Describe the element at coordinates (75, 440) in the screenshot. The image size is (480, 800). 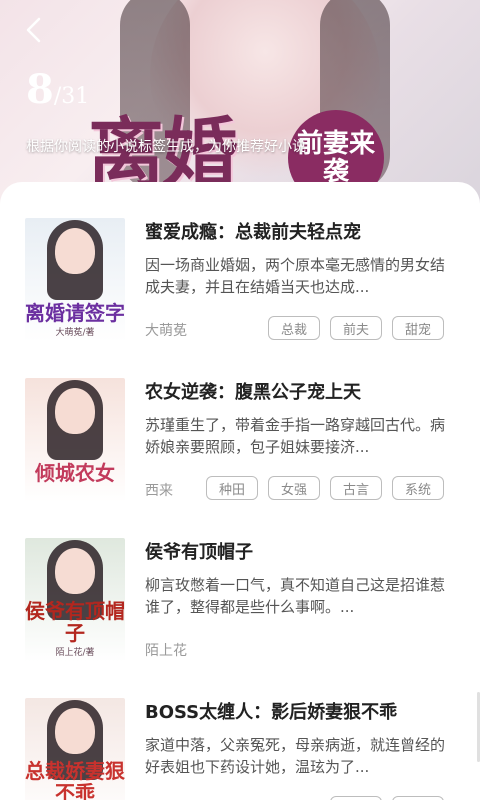
I see `book-cover: 倾城农女` at that location.